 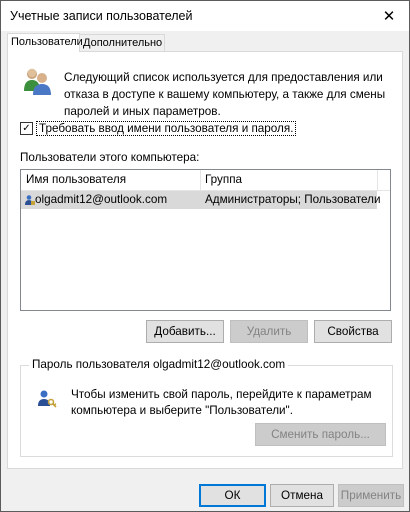 What do you see at coordinates (110, 157) in the screenshot?
I see `users-section-label: Пользователи этого компьютера:` at bounding box center [110, 157].